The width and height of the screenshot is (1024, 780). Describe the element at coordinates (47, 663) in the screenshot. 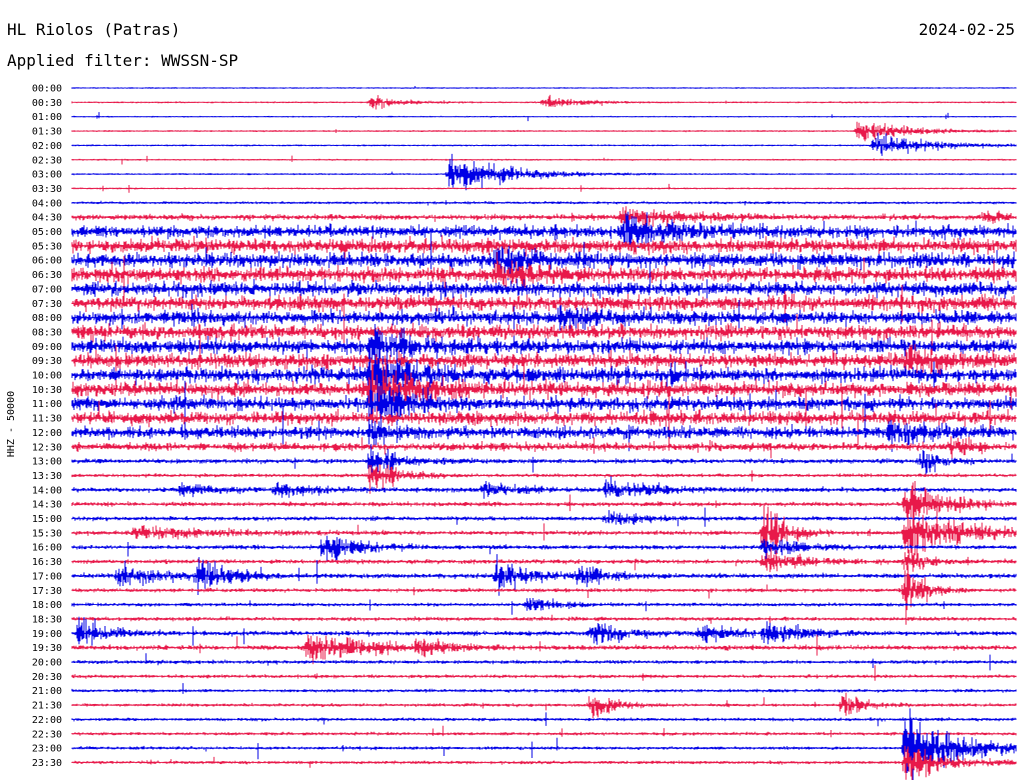

I see `time-tick-label: 20:00` at that location.